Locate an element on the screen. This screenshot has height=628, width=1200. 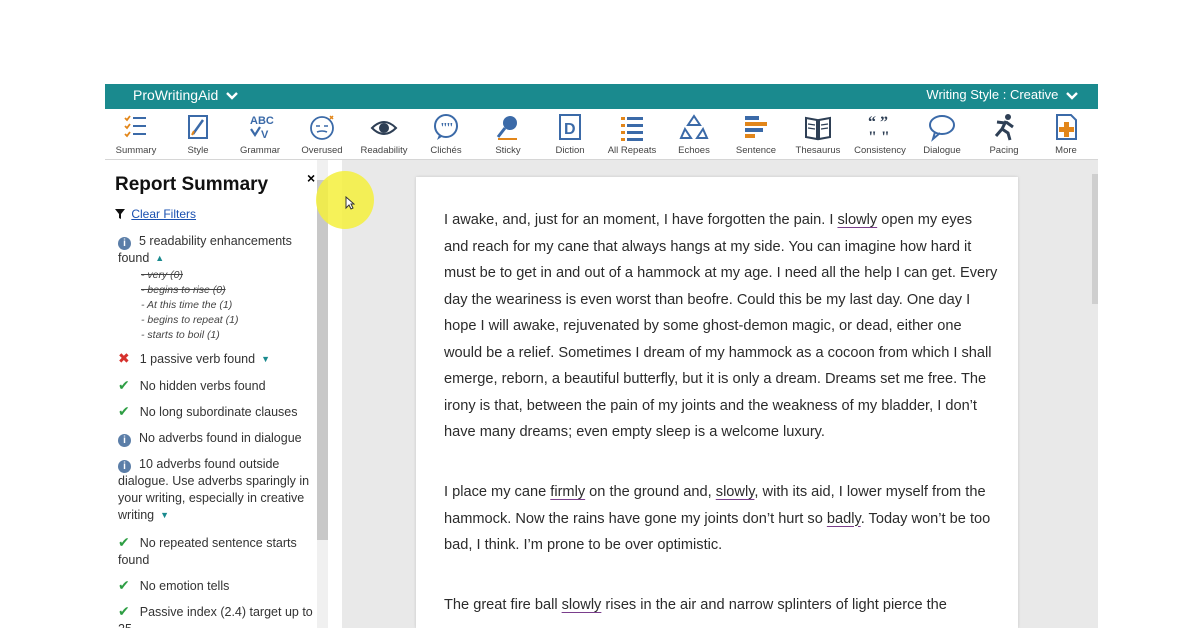
tool-label: Clichés is located at coordinates (446, 150).